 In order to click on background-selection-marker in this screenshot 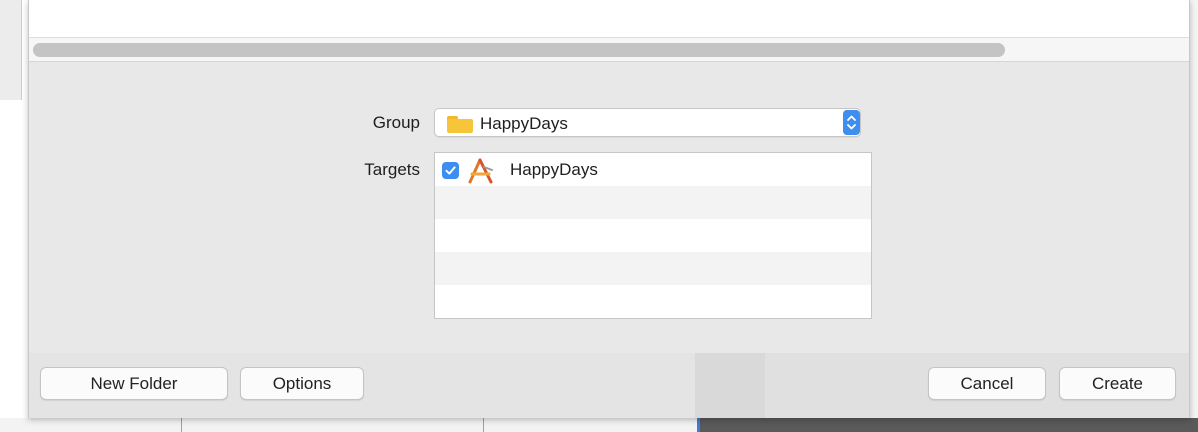, I will do `click(698, 425)`.